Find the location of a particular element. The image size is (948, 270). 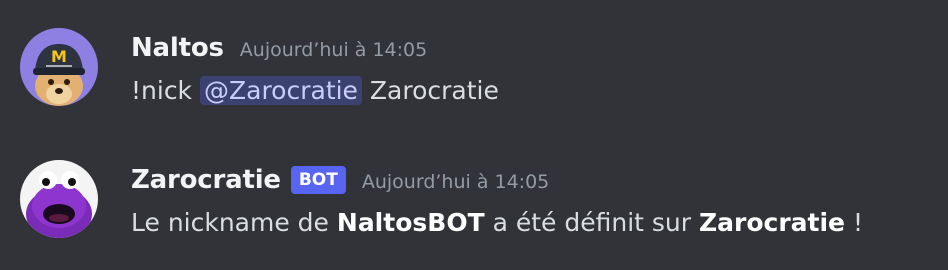

text-middle: a été définit sur is located at coordinates (592, 222).